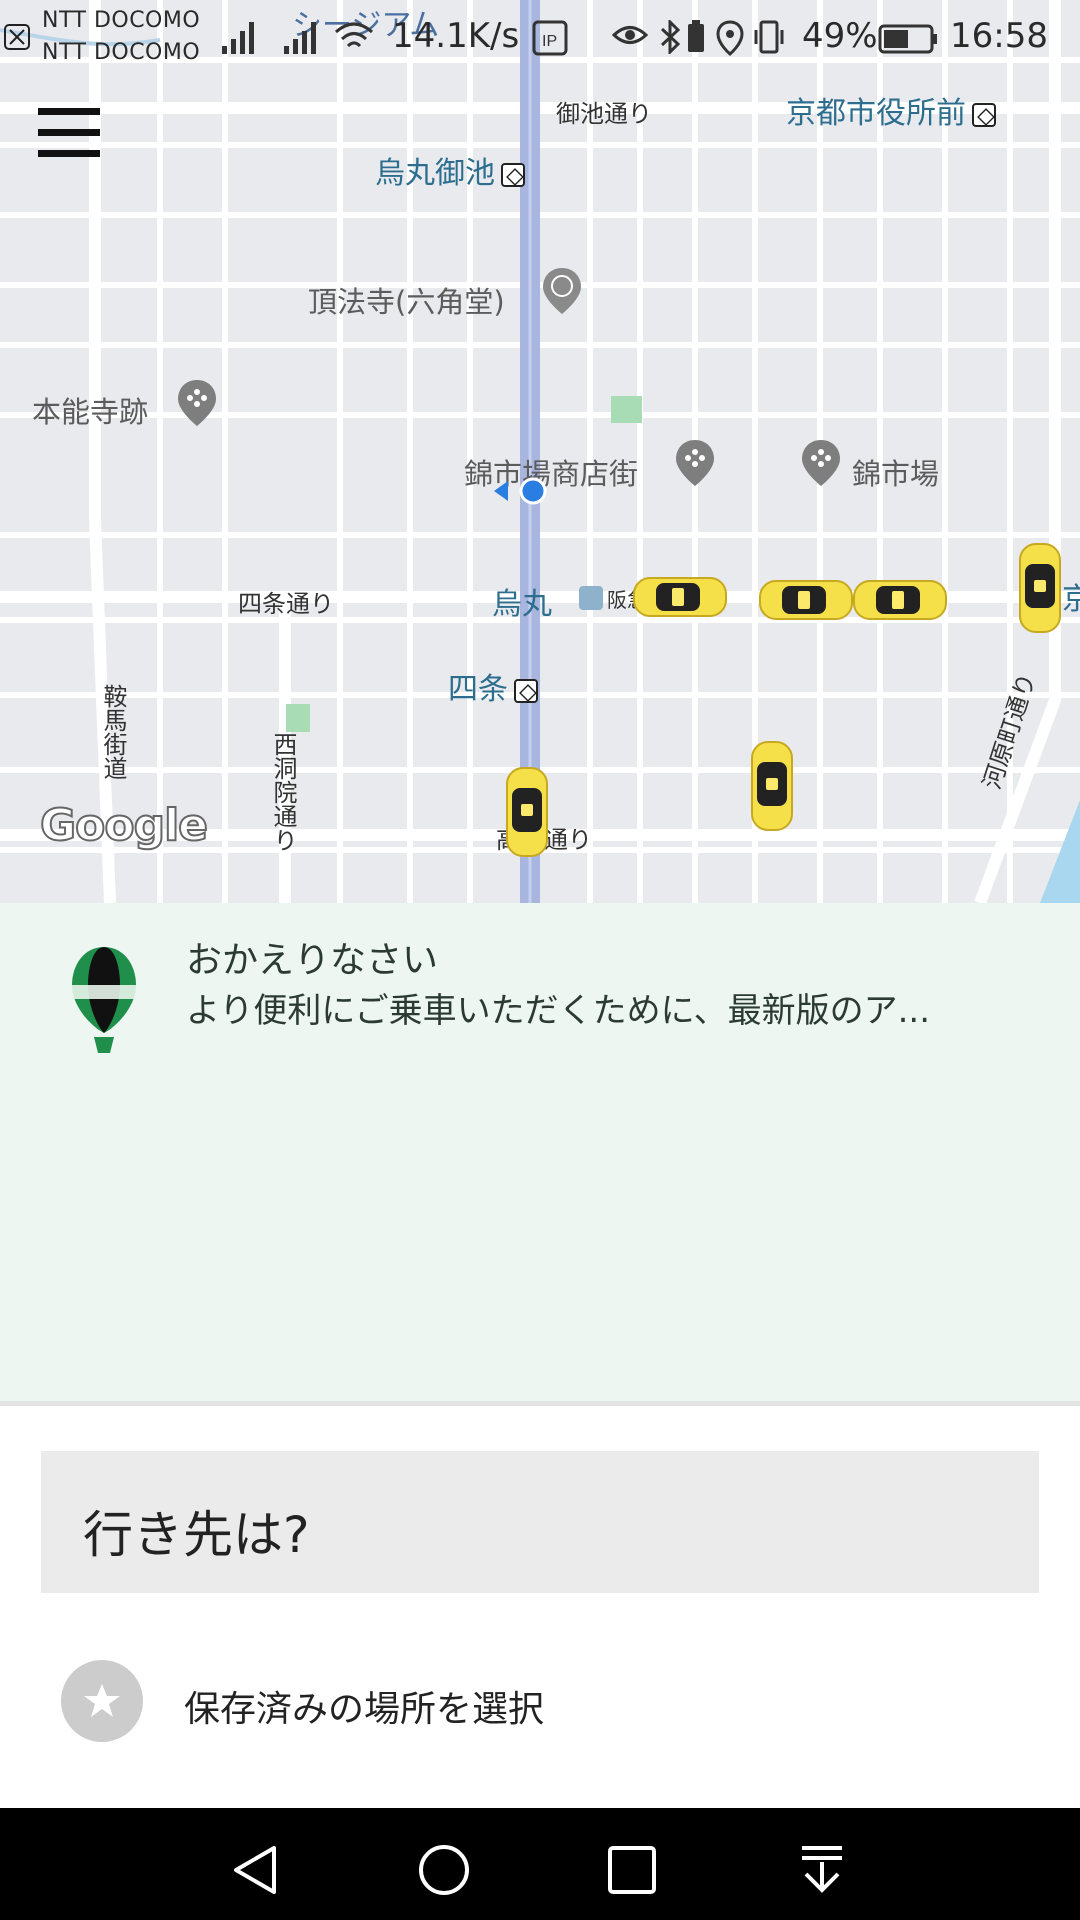 The width and height of the screenshot is (1080, 1920). Describe the element at coordinates (591, 598) in the screenshot. I see `hankyu-station-icon` at that location.